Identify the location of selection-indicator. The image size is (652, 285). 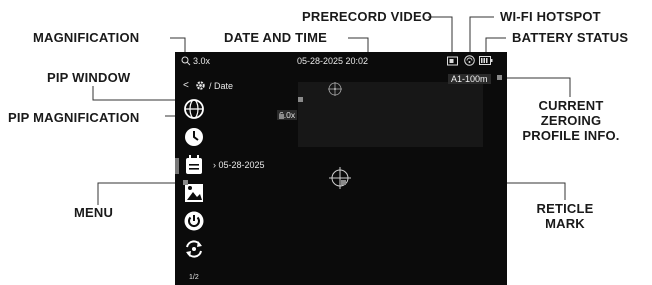
(177, 166).